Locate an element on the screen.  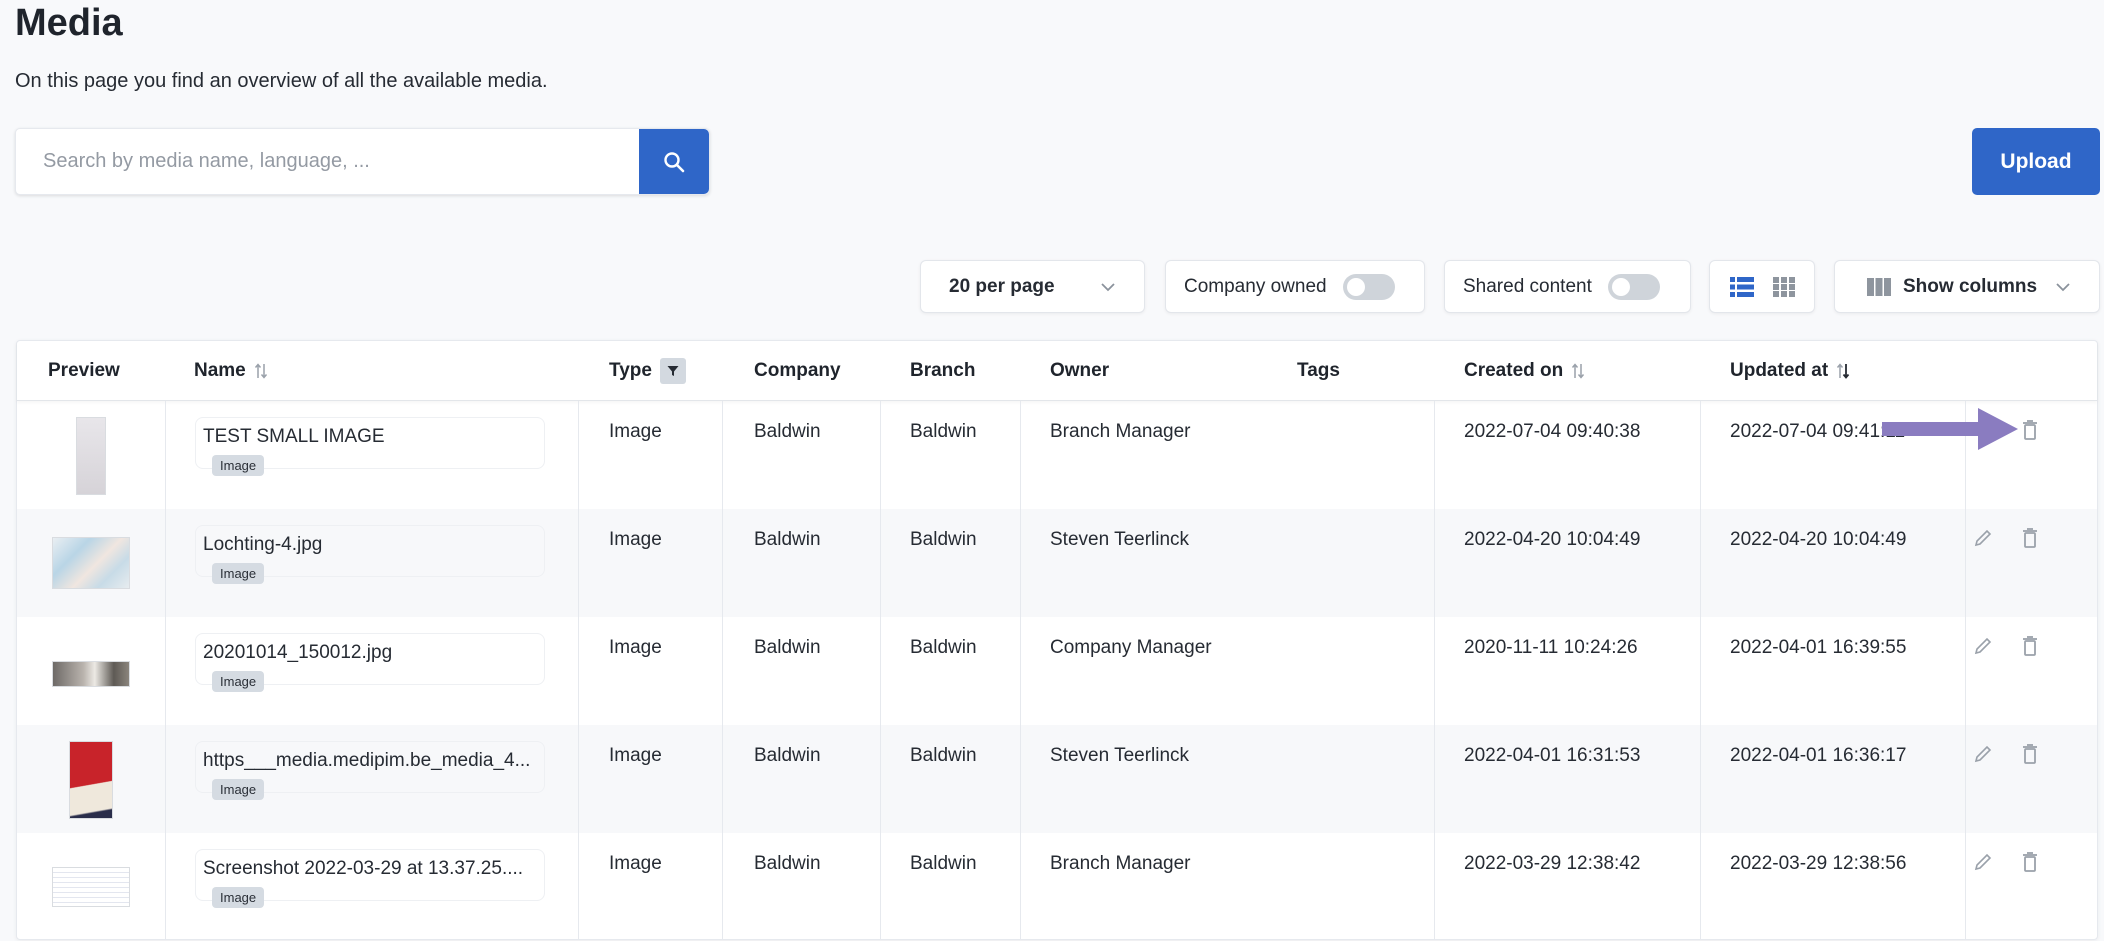
grid-view-button is located at coordinates (1783, 286).